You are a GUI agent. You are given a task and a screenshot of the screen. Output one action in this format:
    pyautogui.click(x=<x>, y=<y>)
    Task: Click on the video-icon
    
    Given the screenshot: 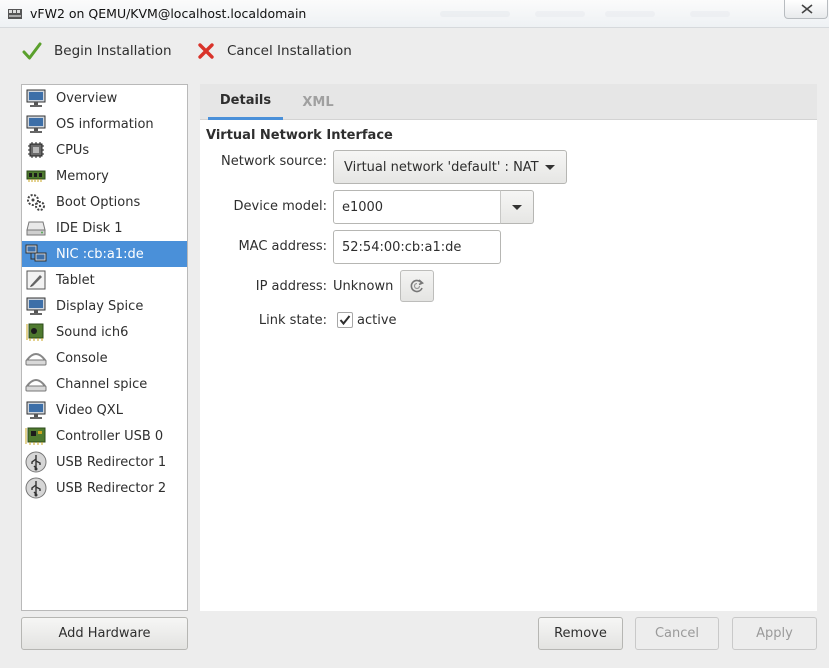 What is the action you would take?
    pyautogui.click(x=36, y=410)
    